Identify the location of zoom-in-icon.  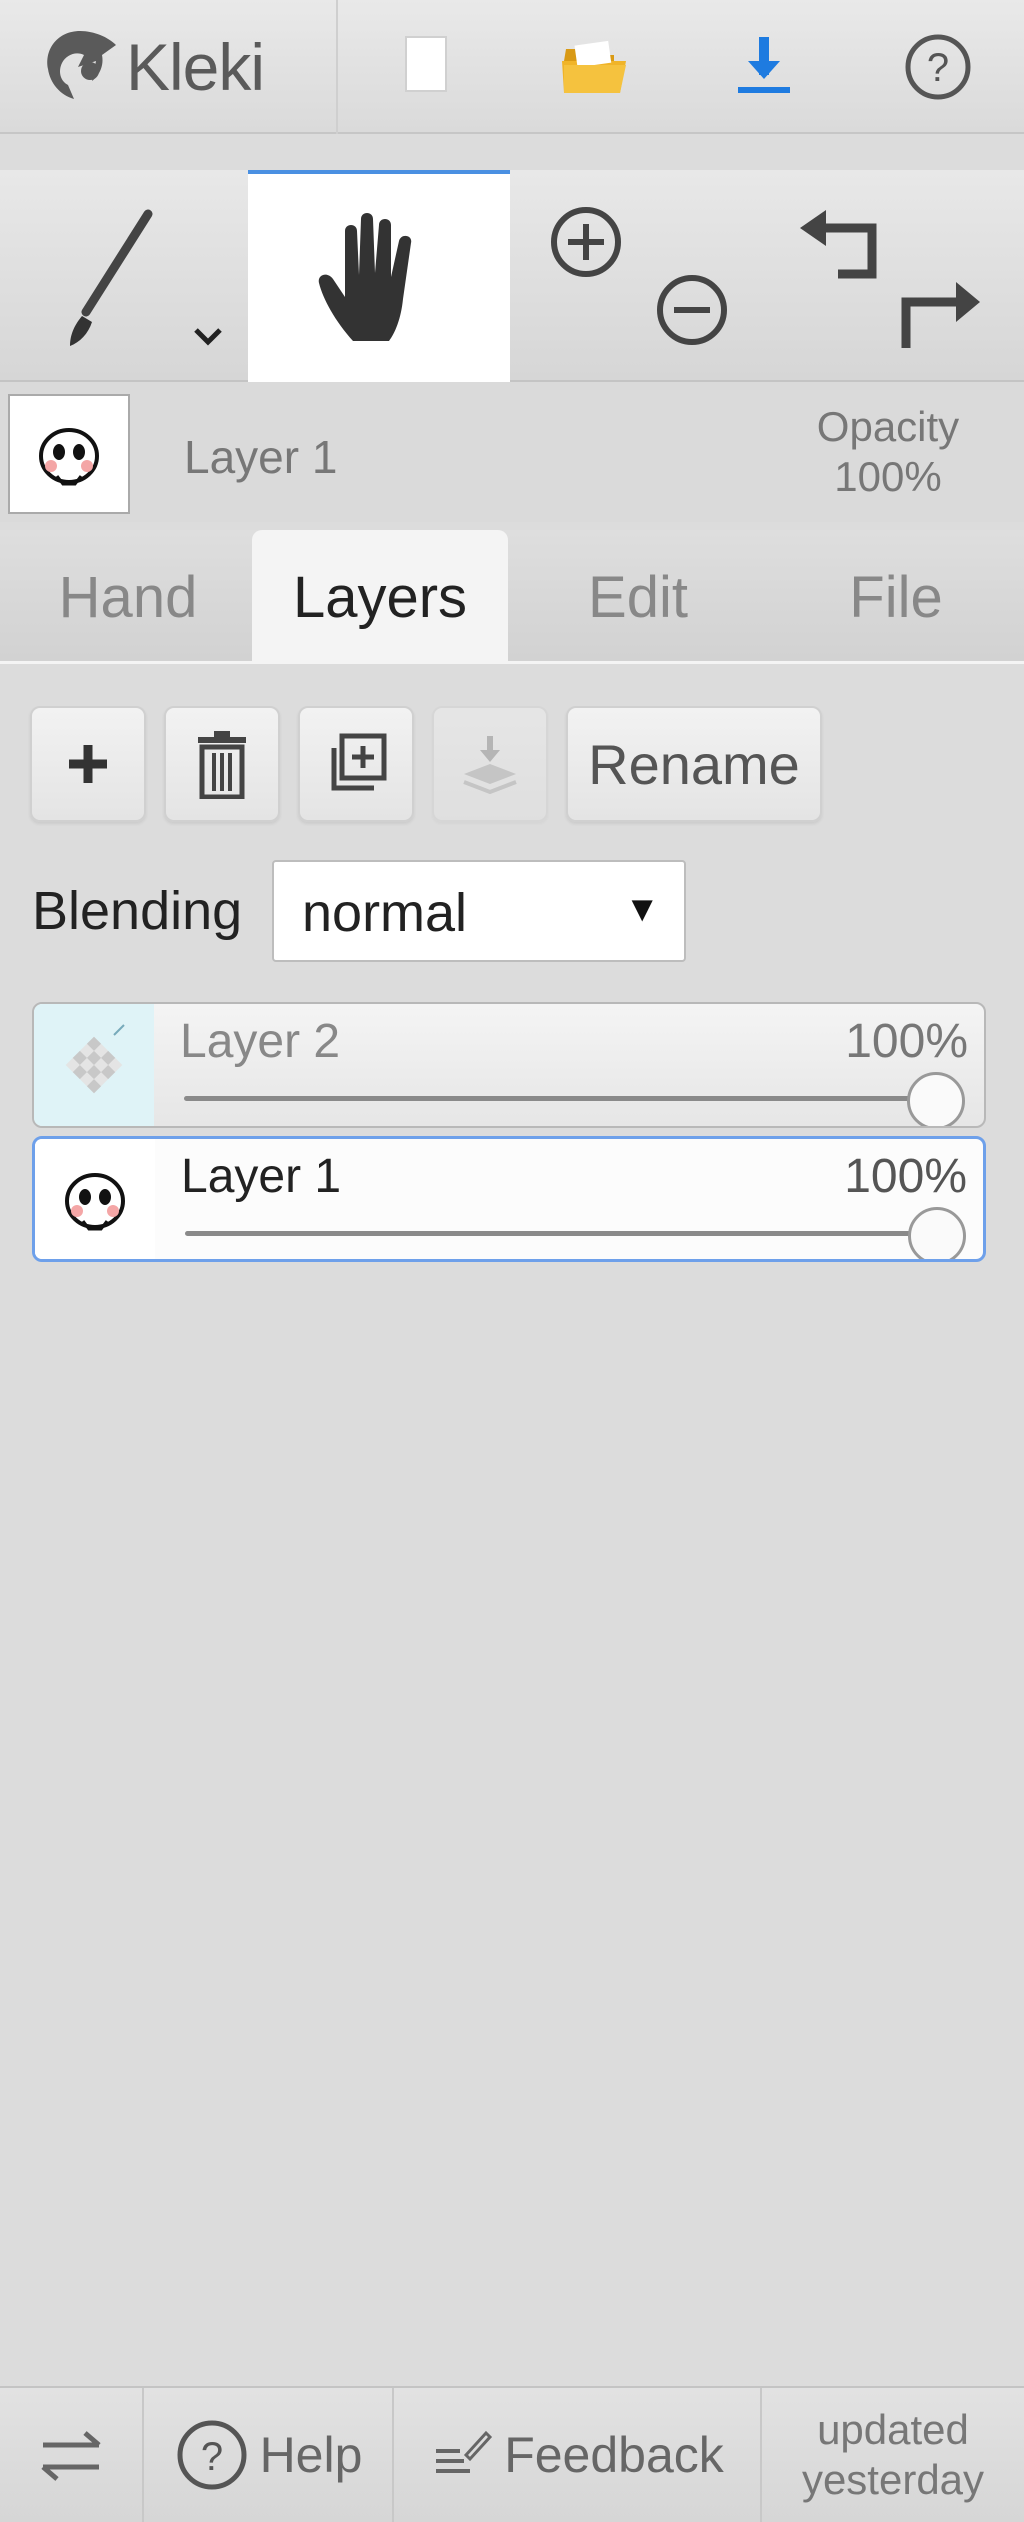
(586, 242).